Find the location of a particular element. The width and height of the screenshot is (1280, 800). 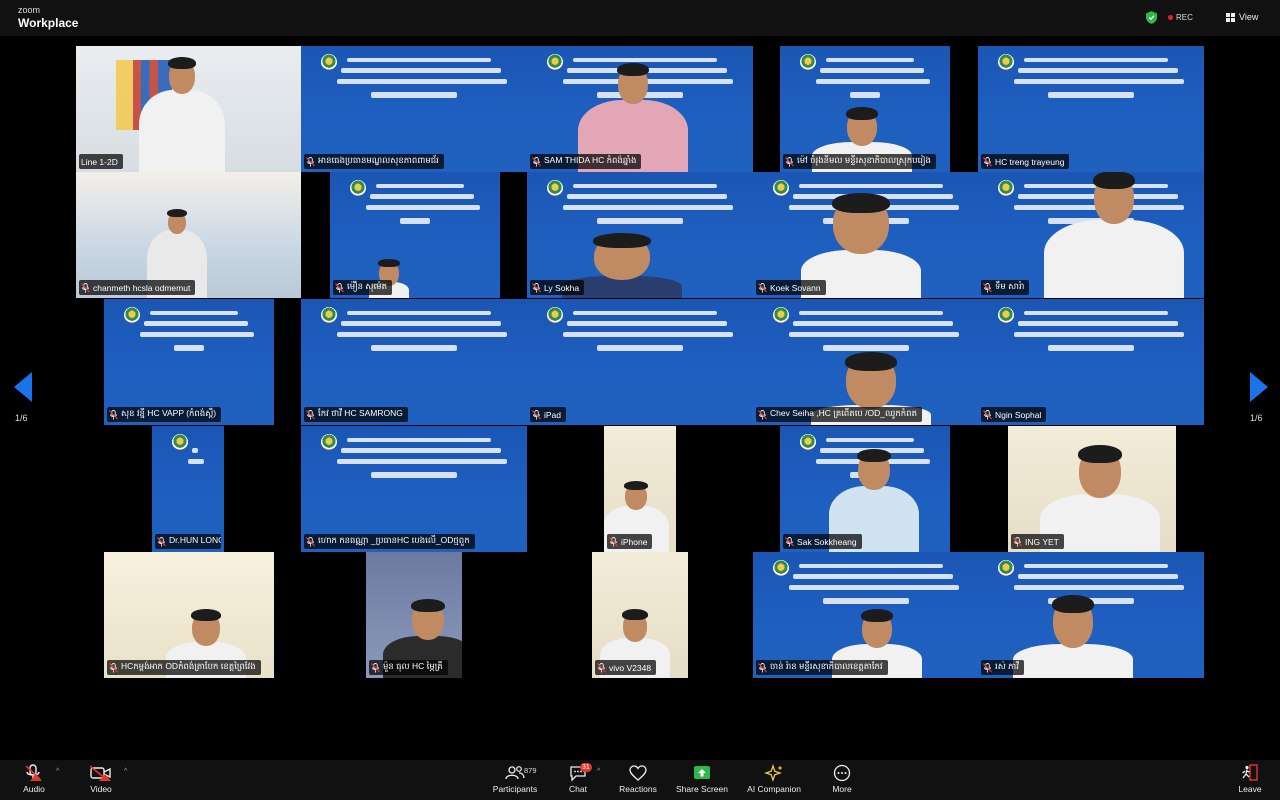

participant-name: ហោក កនធណ្ណា _ប្រធានHC បេងលើ_ODថ្មពួក is located at coordinates (394, 540).